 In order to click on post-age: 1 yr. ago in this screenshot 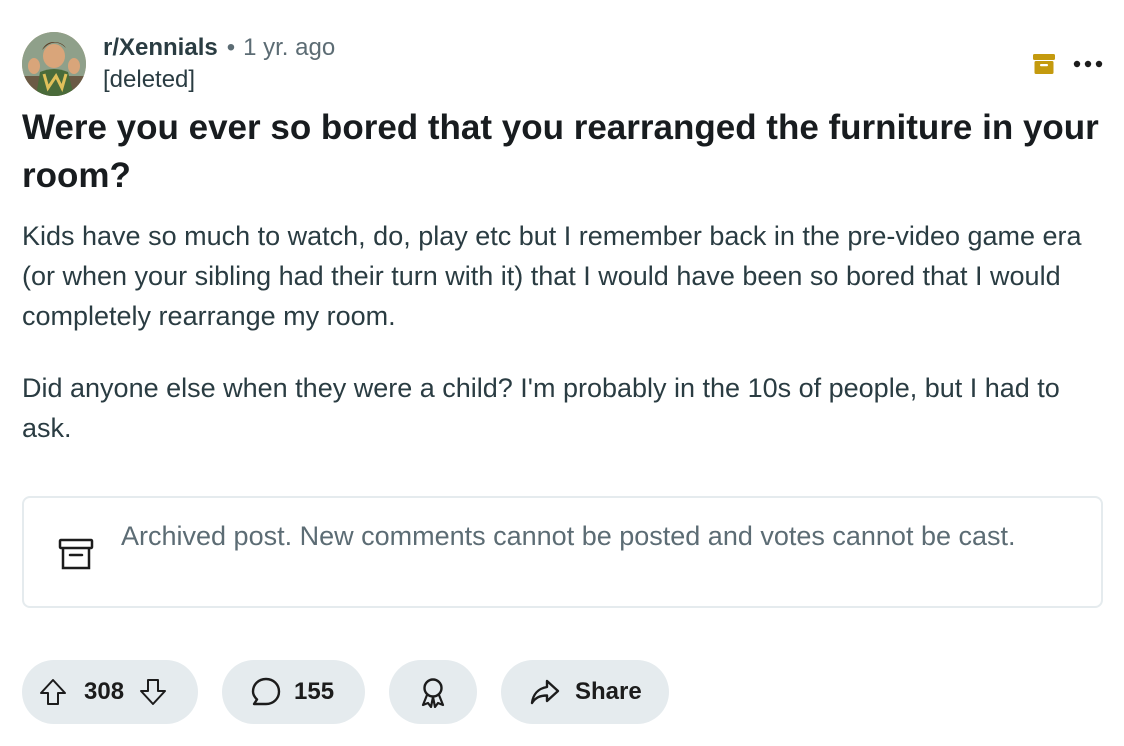, I will do `click(289, 47)`.